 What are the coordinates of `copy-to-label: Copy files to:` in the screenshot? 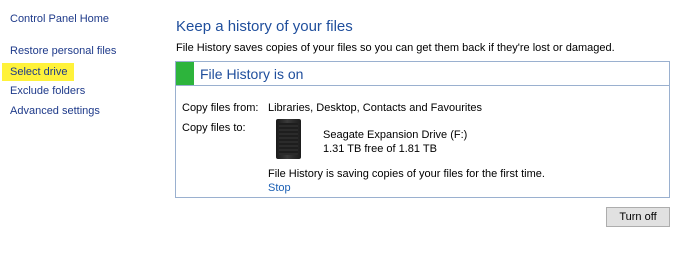 It's located at (214, 128).